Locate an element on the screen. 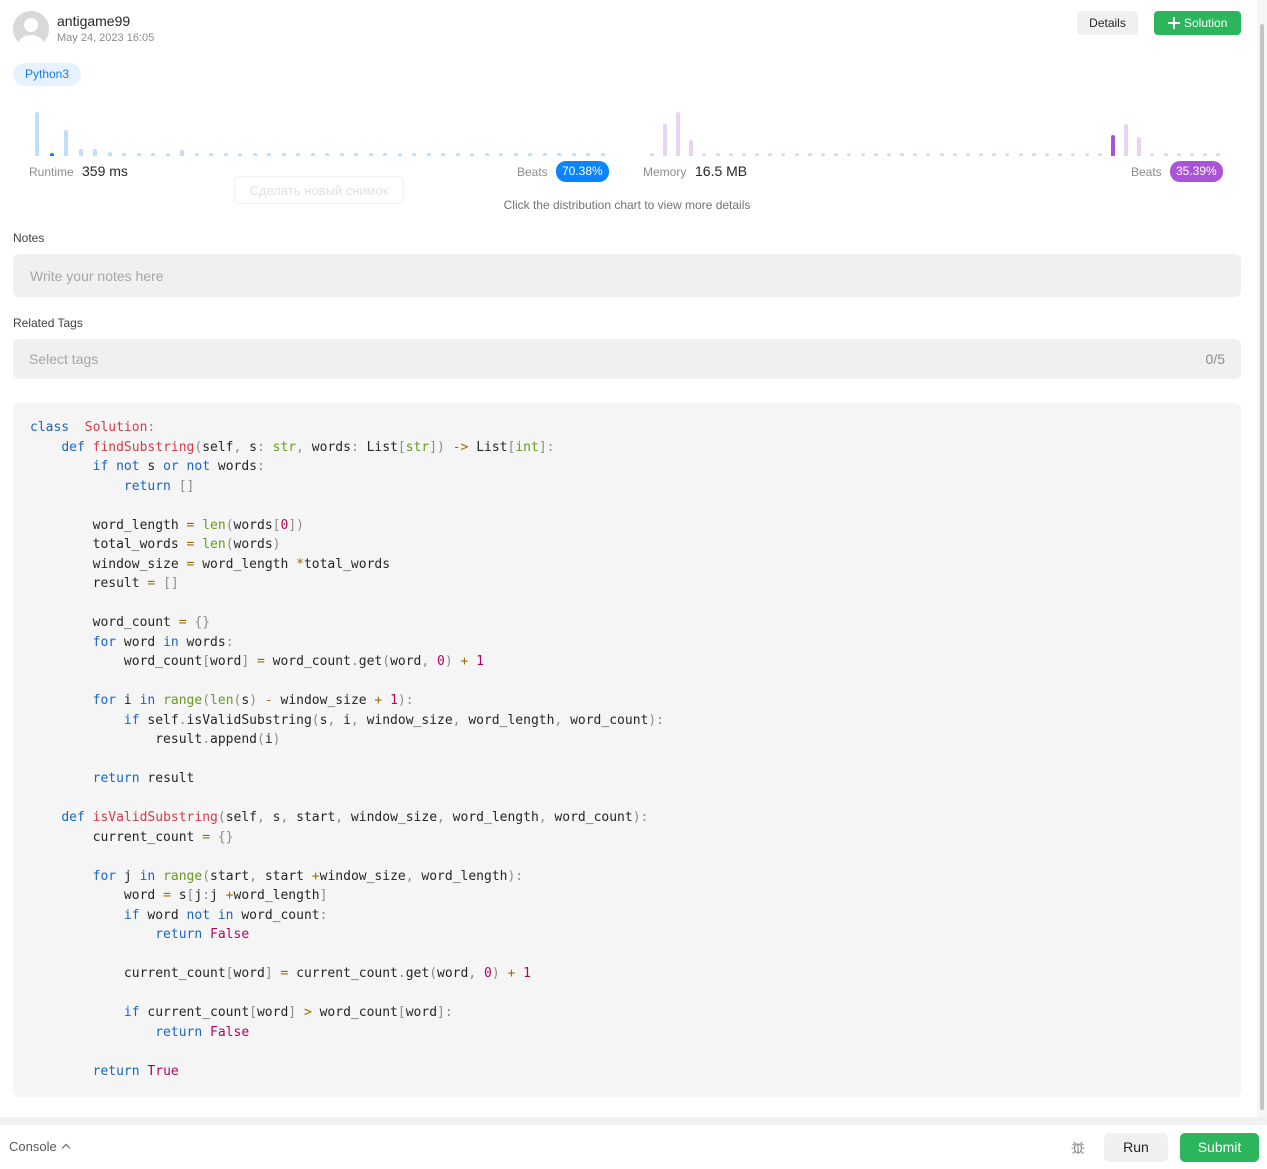 This screenshot has height=1169, width=1267. notes-input is located at coordinates (627, 275).